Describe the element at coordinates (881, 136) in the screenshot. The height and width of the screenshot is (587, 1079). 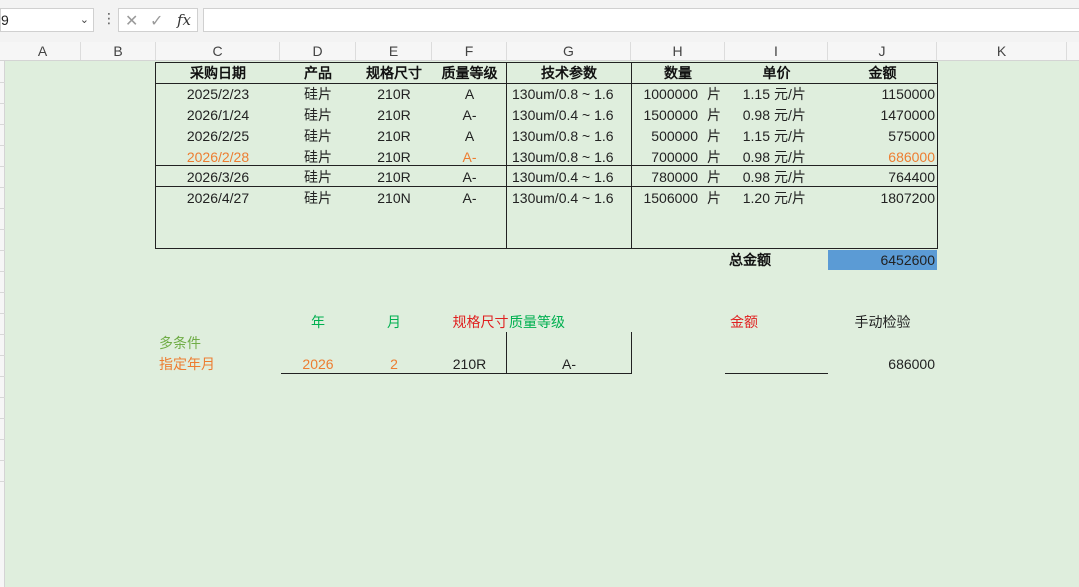
I see `cell-amount: 575000` at that location.